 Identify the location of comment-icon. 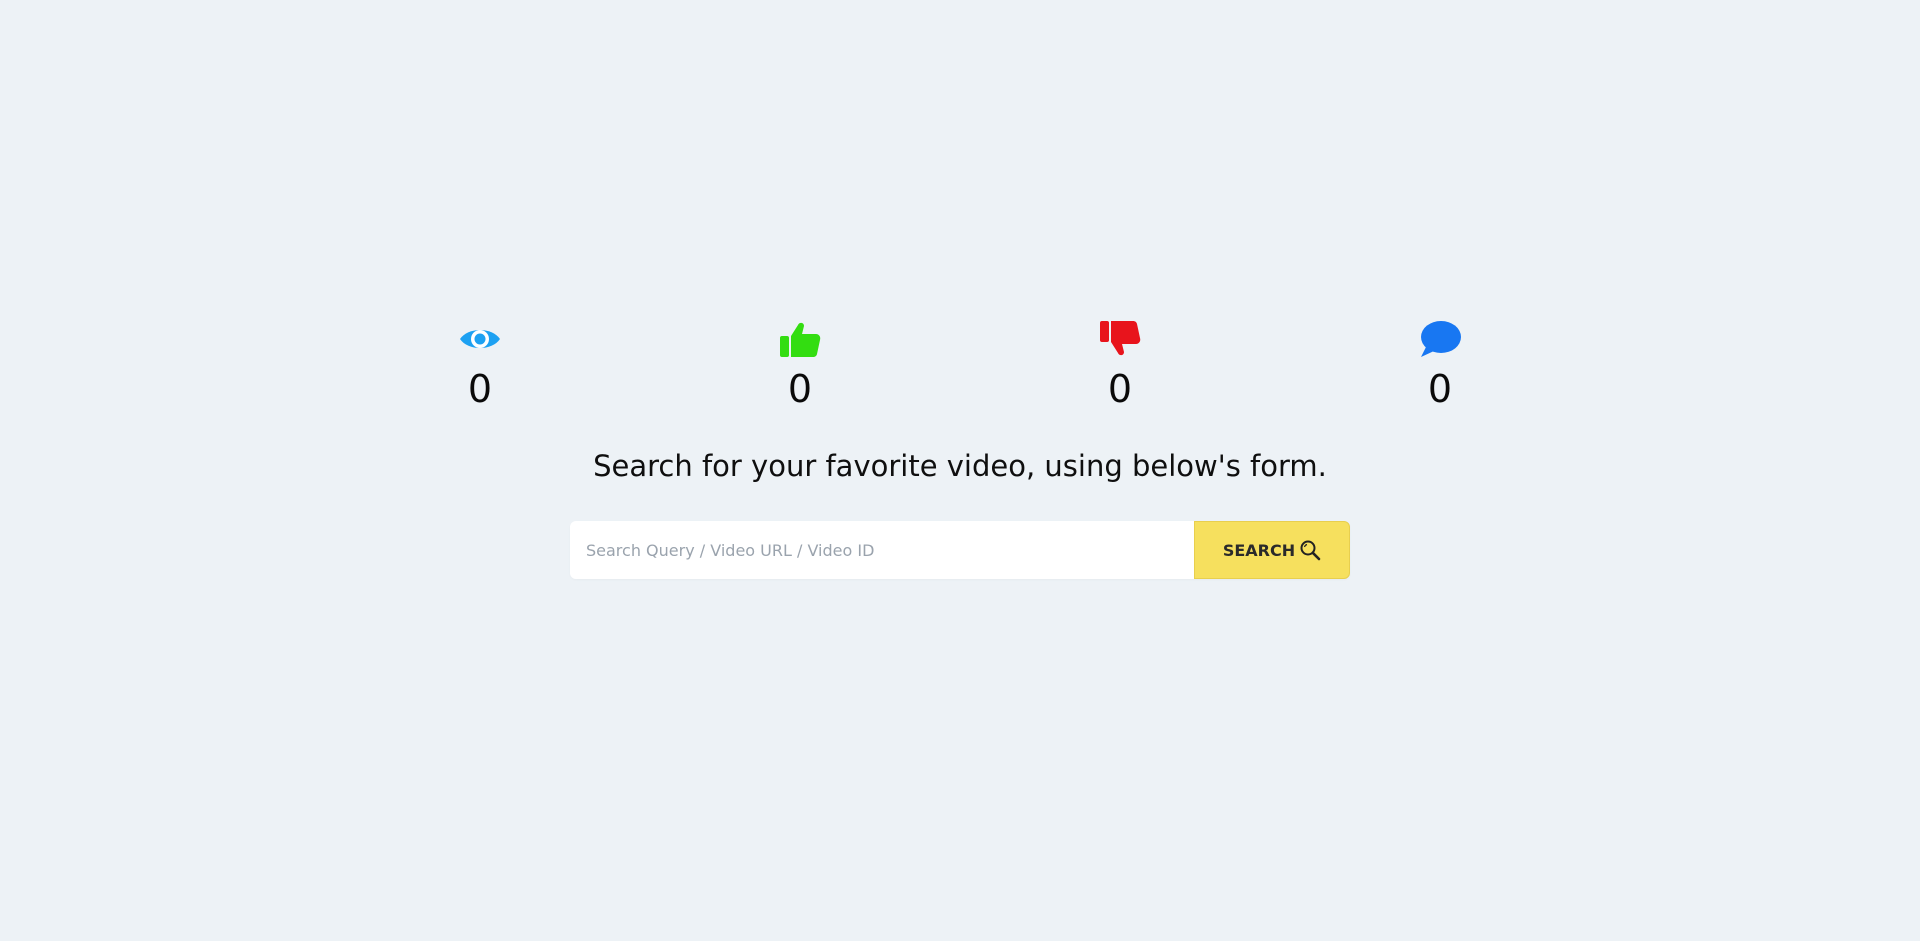
(1440, 339).